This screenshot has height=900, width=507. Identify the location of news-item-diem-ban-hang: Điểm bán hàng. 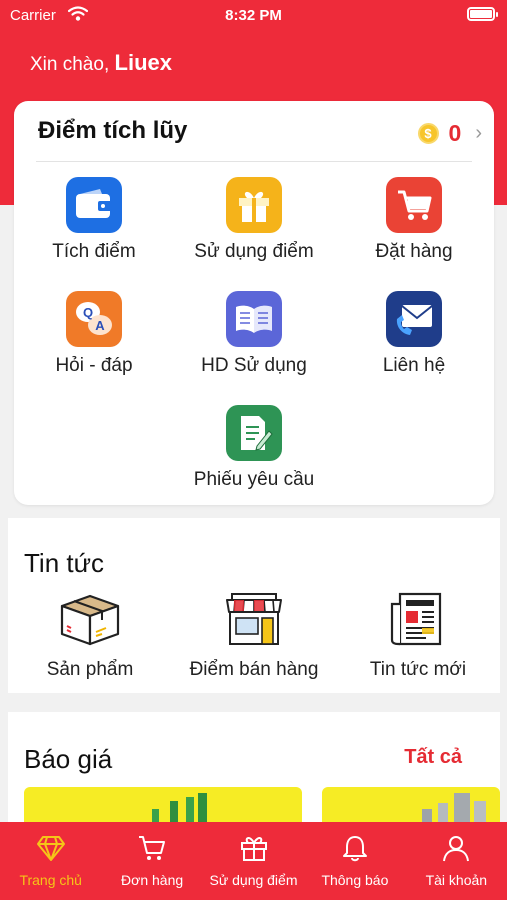
(254, 635).